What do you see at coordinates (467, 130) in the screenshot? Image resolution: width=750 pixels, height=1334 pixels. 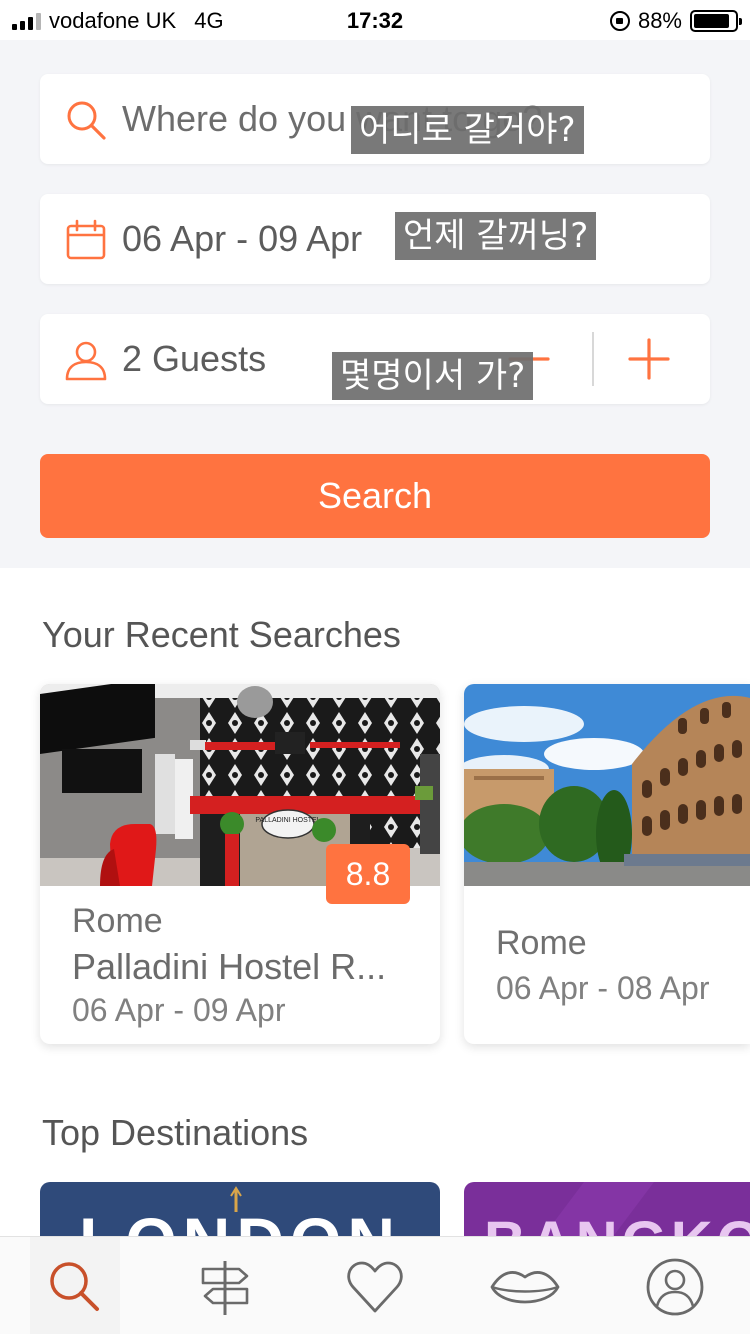 I see `destination-overlay-caption: 어디로 갈거야?` at bounding box center [467, 130].